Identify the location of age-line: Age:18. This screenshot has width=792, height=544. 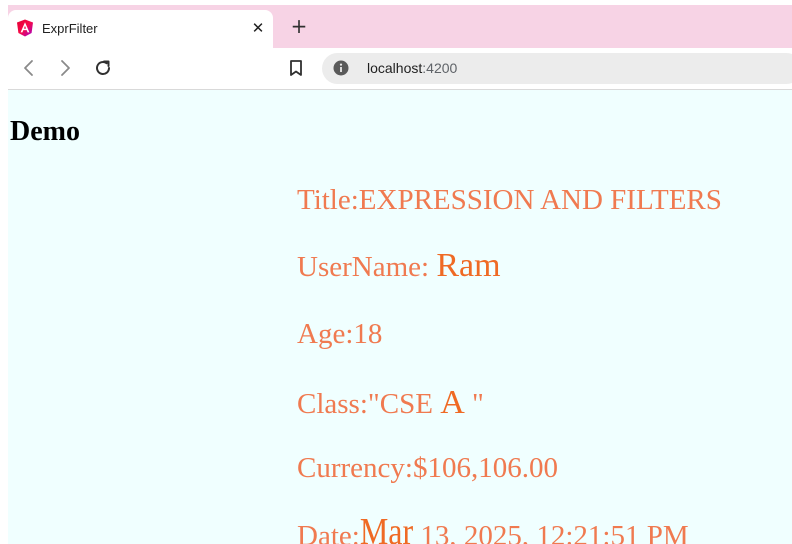
(339, 334).